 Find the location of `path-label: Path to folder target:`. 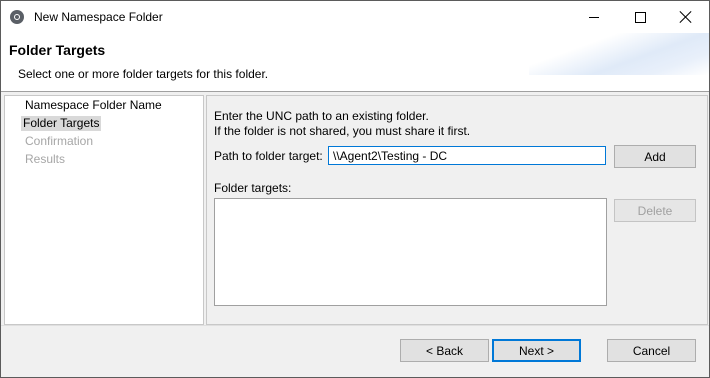

path-label: Path to folder target: is located at coordinates (268, 156).